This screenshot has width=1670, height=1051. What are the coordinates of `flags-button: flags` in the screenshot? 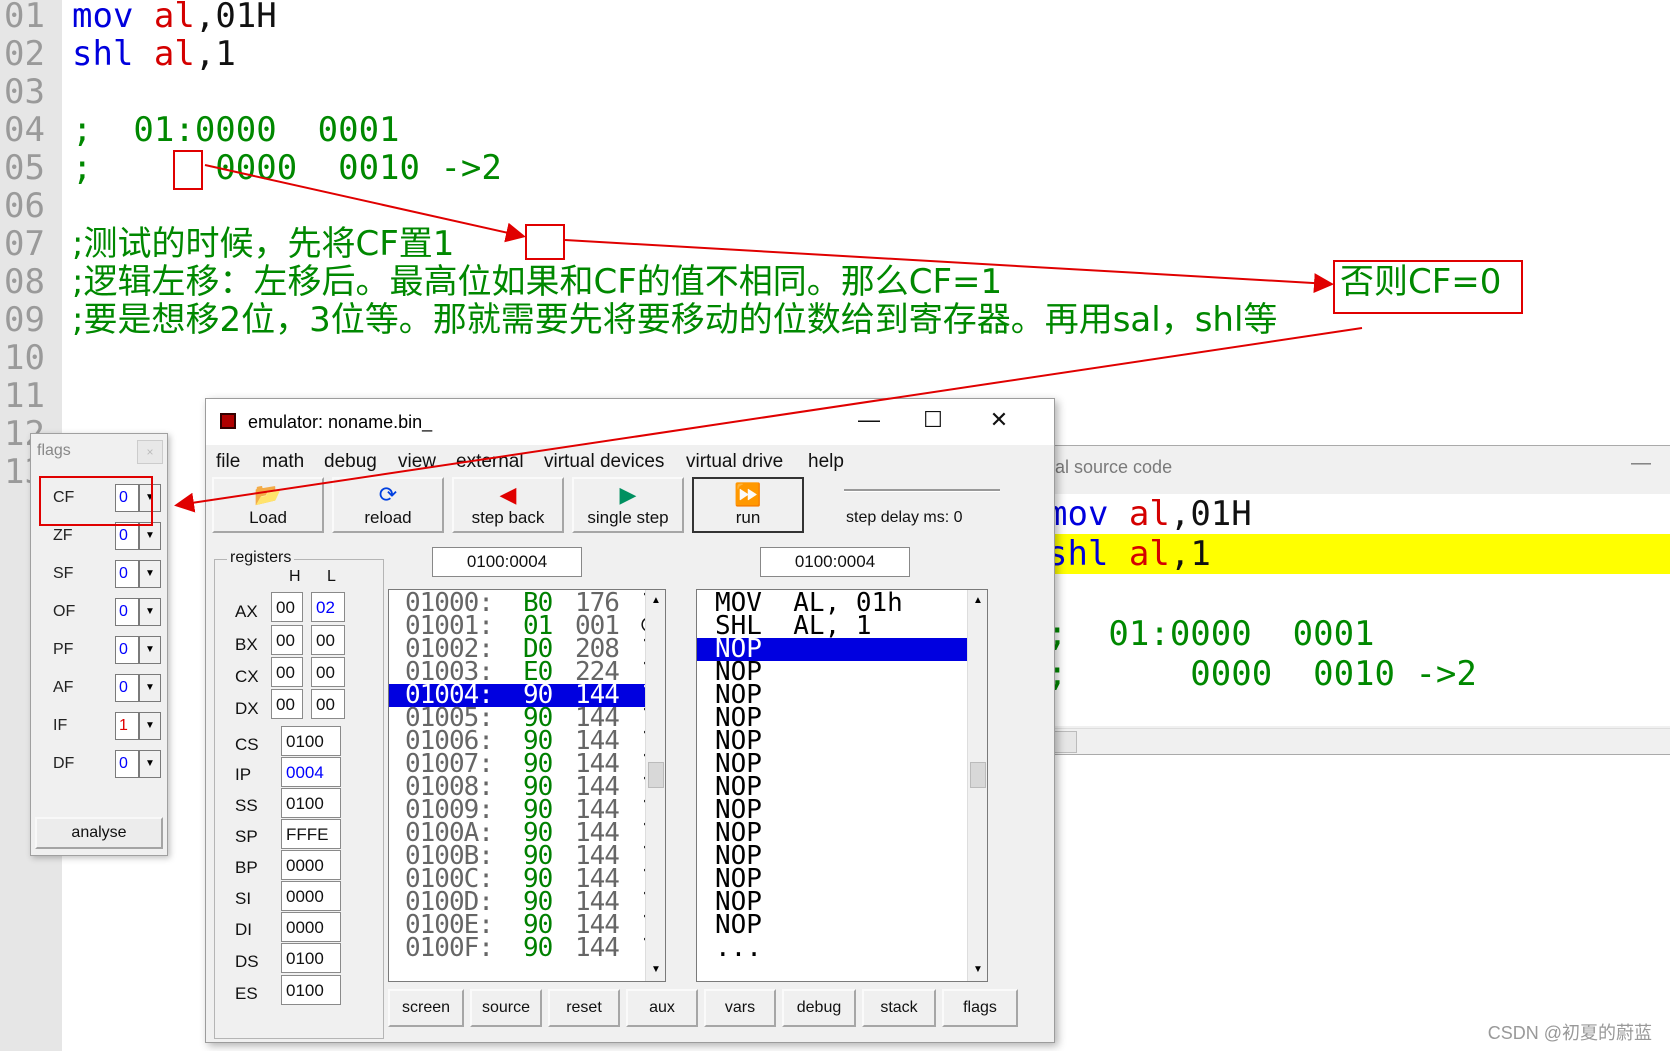 It's located at (980, 1008).